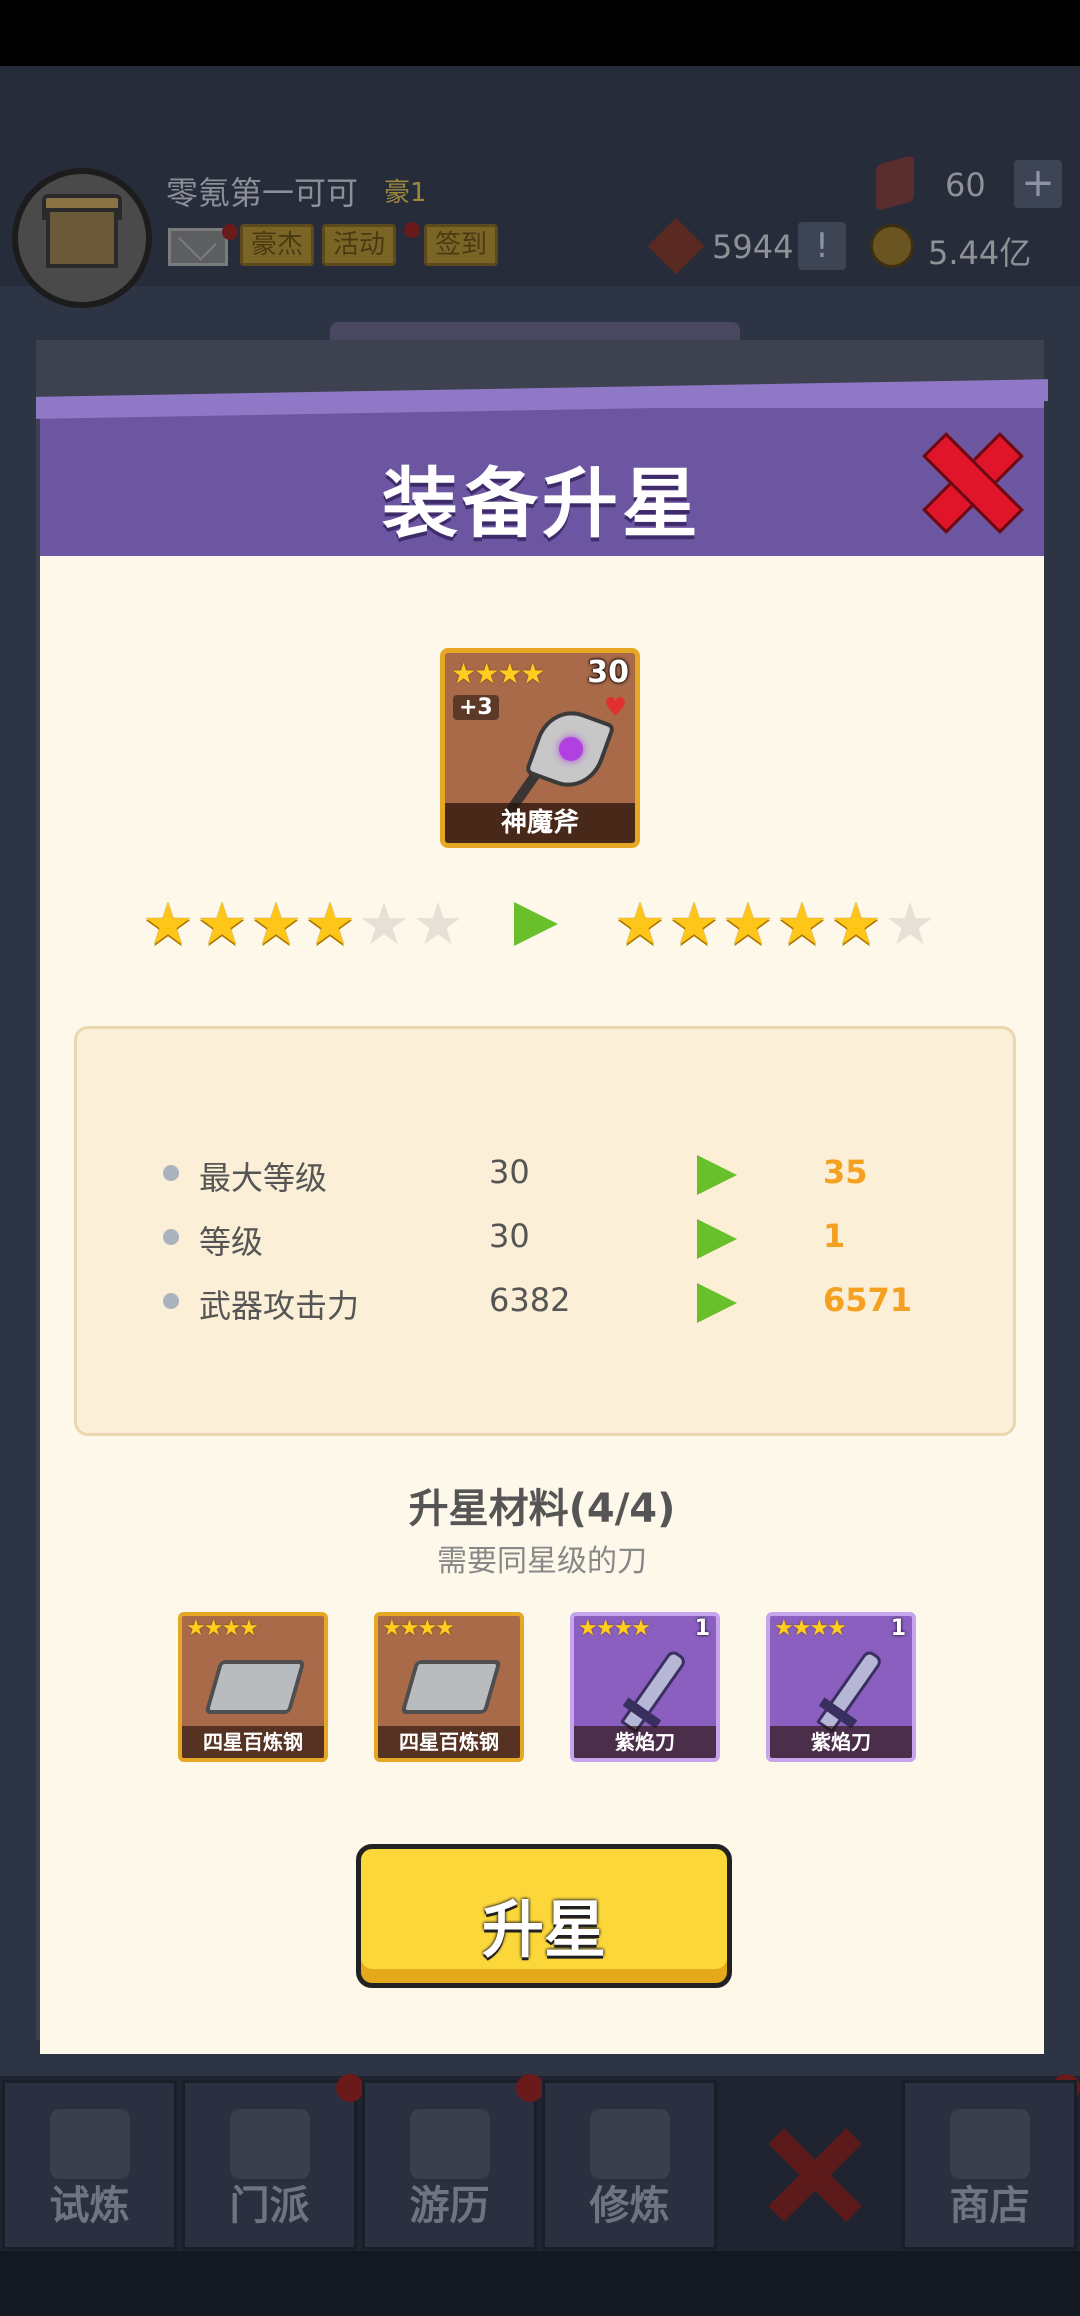 This screenshot has width=1080, height=2316. Describe the element at coordinates (540, 823) in the screenshot. I see `equipment-name: 神魔斧` at that location.